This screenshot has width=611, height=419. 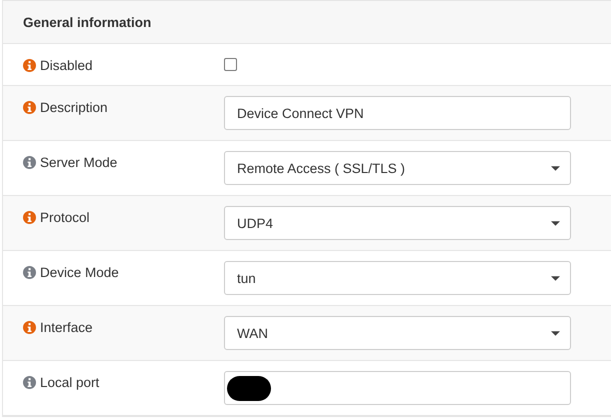 I want to click on field-label: Protocol, so click(x=65, y=217).